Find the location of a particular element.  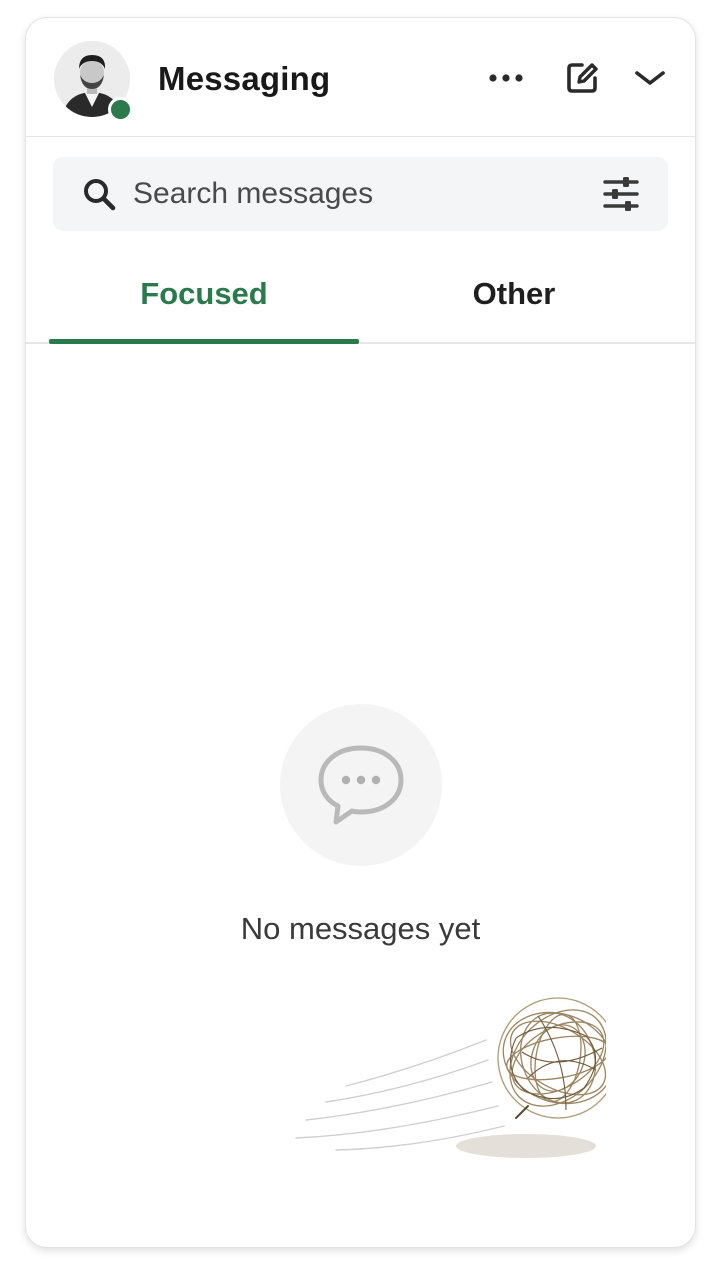

online-status-dot is located at coordinates (120, 109).